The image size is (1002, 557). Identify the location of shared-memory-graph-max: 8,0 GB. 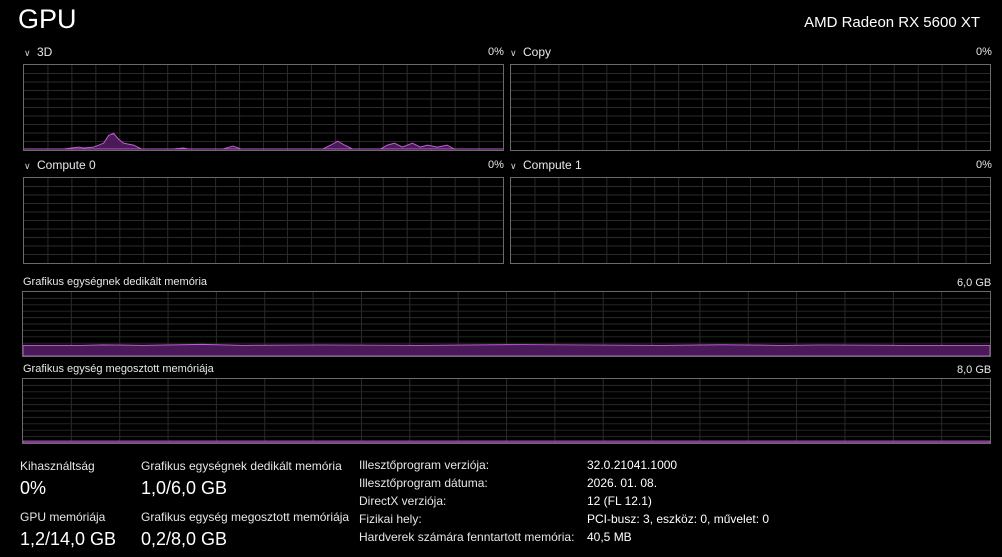
(974, 370).